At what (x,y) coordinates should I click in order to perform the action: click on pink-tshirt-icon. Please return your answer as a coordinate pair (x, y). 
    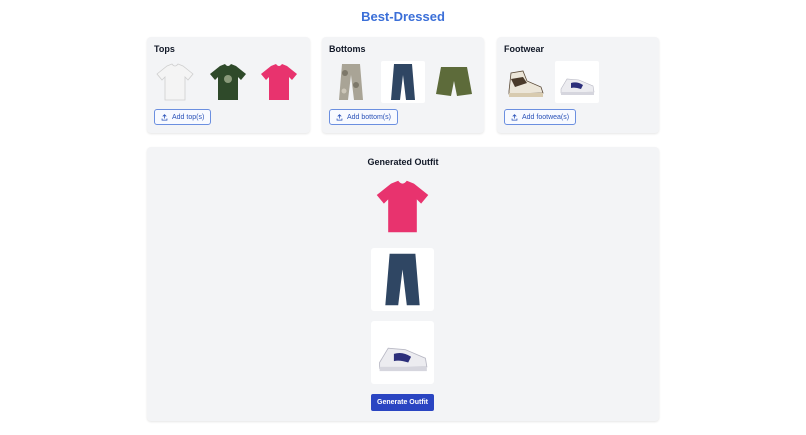
    Looking at the image, I should click on (279, 82).